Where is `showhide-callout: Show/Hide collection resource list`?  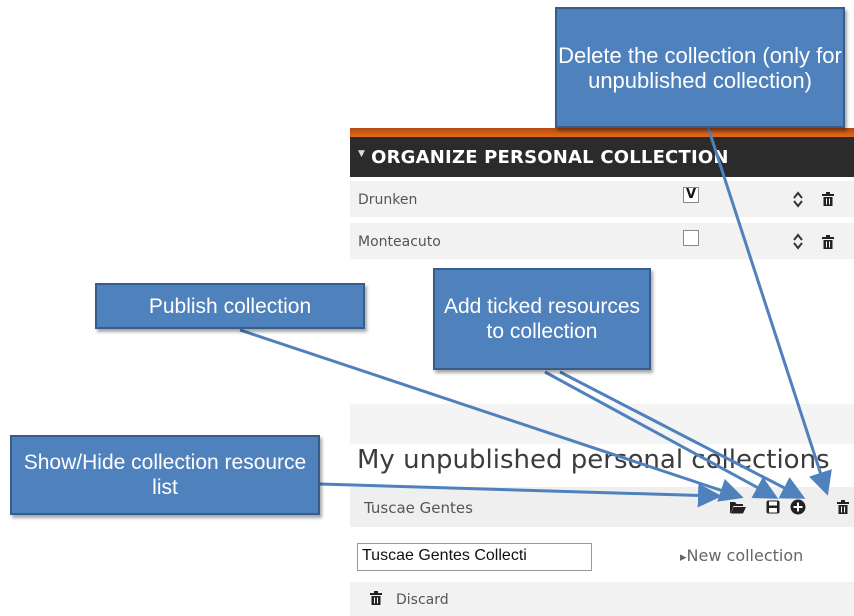
showhide-callout: Show/Hide collection resource list is located at coordinates (165, 475).